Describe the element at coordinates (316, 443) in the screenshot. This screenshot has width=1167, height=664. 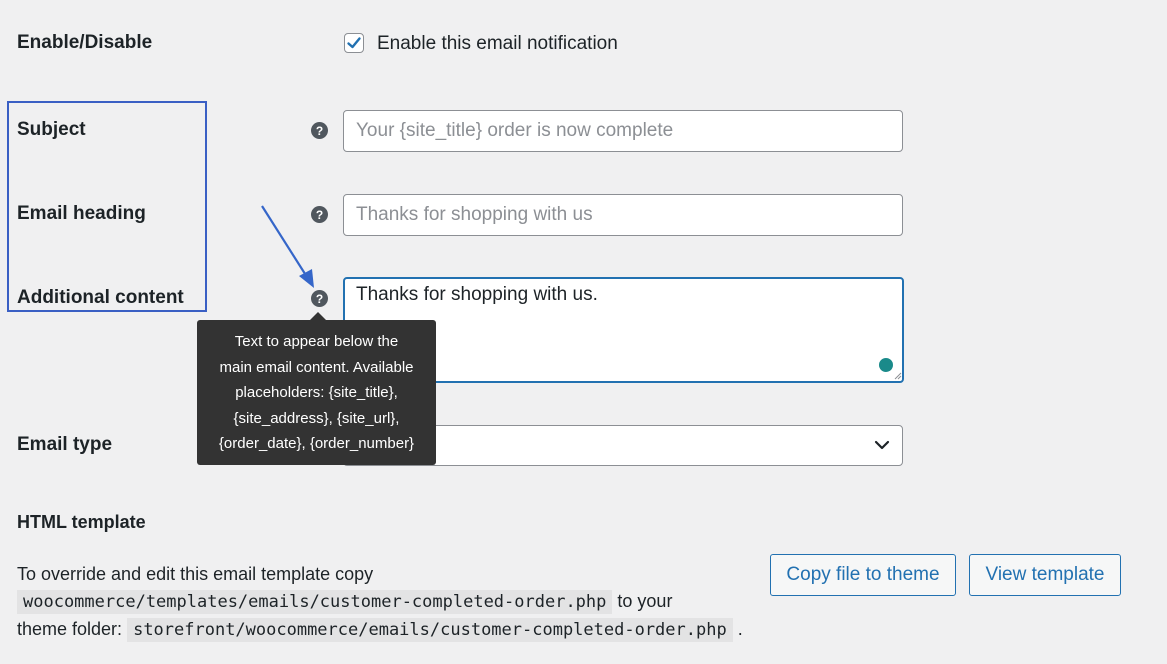
I see `tooltip-line: {order_date}, {order_number}` at that location.